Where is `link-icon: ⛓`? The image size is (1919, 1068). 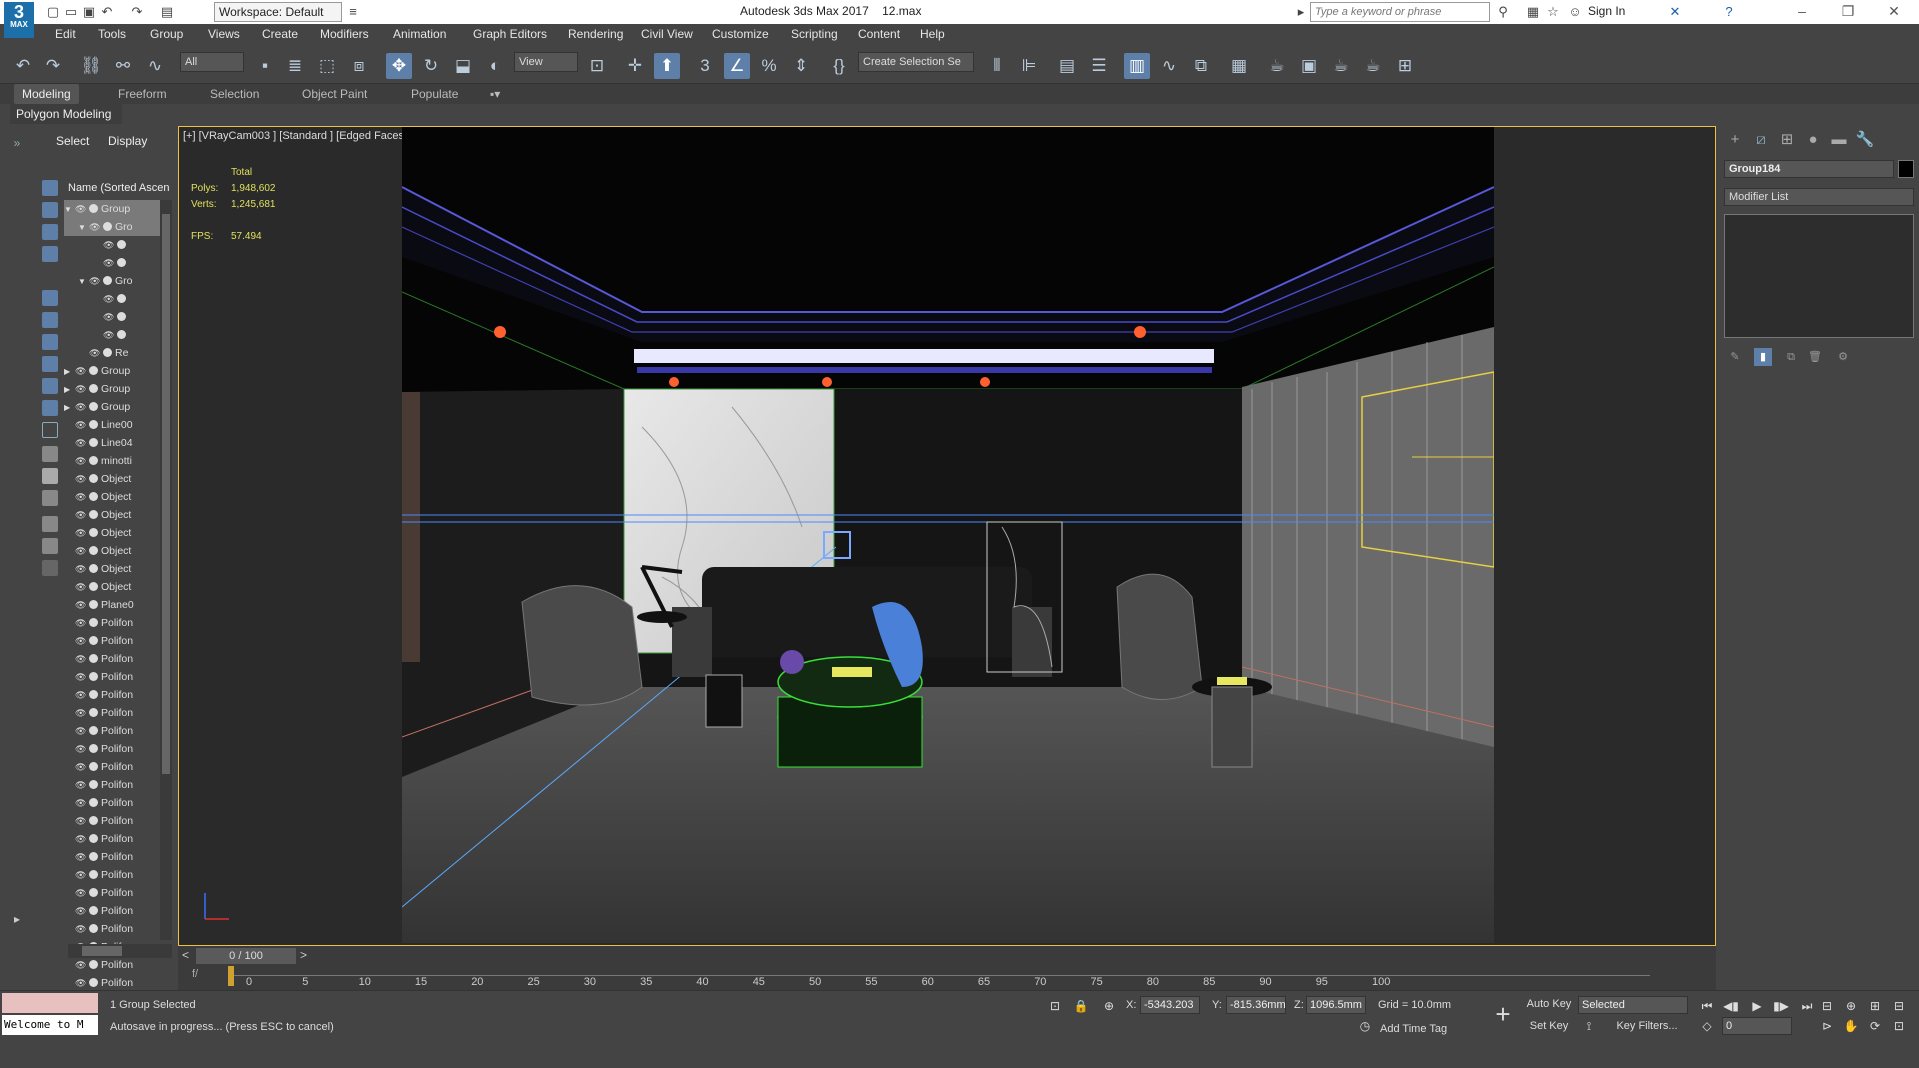 link-icon: ⛓ is located at coordinates (91, 66).